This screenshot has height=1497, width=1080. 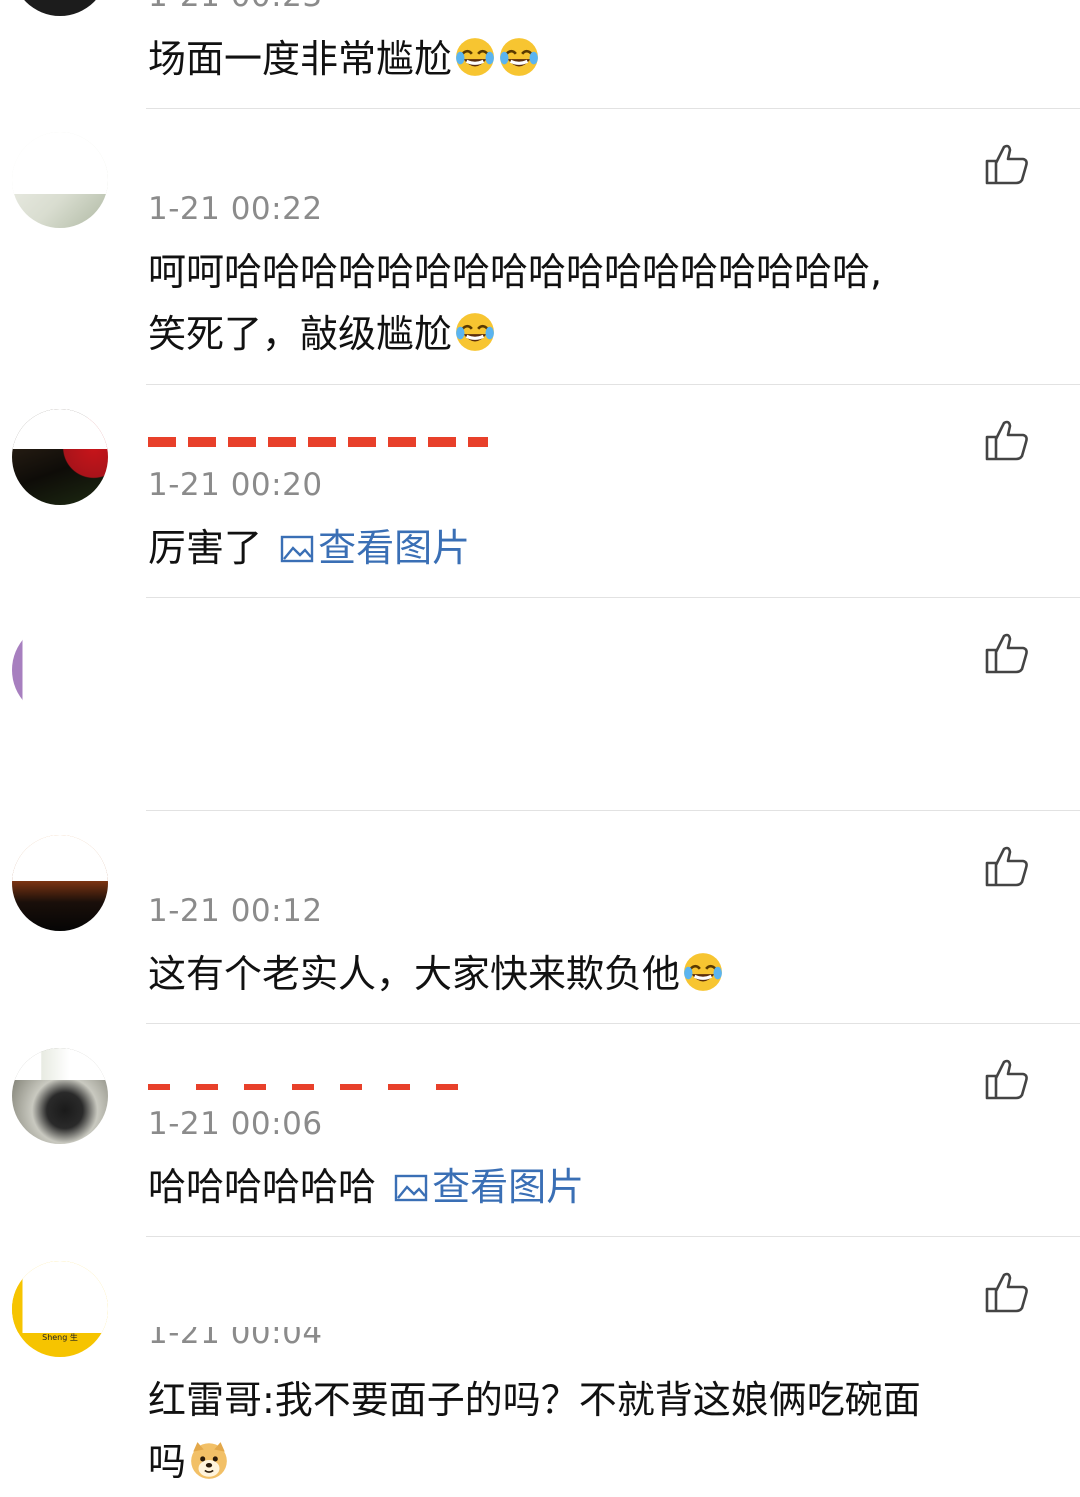 What do you see at coordinates (515, 272) in the screenshot?
I see `comment-text-line: 呵呵哈哈哈哈哈哈哈哈哈哈哈哈哈哈哈哈哈,` at bounding box center [515, 272].